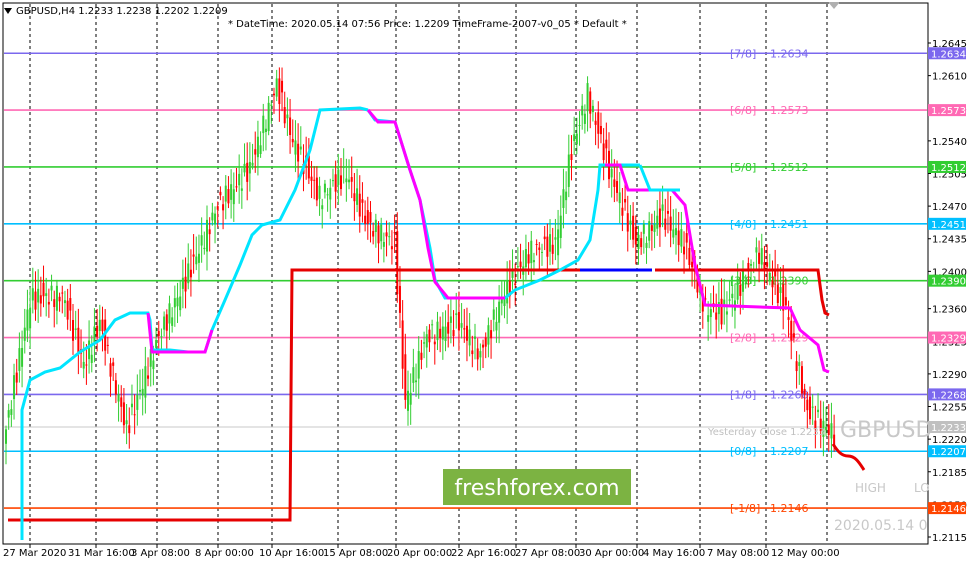 This screenshot has height=565, width=970. I want to click on level-value-7: 1.2207, so click(789, 451).